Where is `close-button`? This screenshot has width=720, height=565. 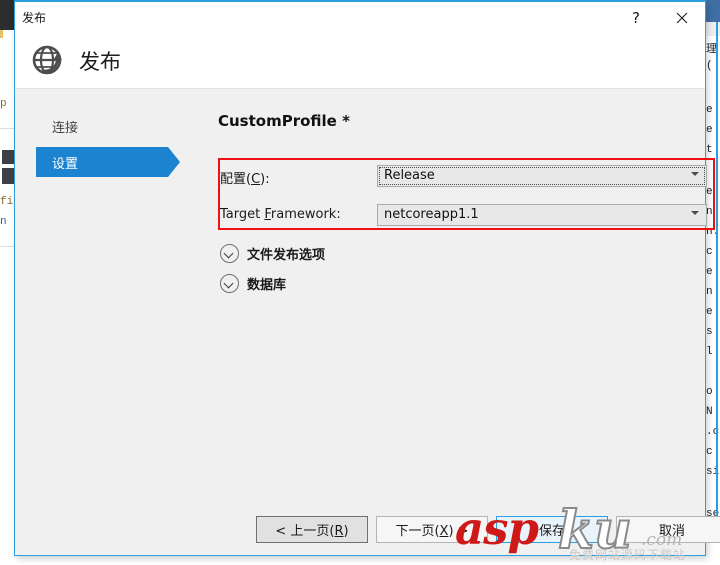
close-button is located at coordinates (682, 18).